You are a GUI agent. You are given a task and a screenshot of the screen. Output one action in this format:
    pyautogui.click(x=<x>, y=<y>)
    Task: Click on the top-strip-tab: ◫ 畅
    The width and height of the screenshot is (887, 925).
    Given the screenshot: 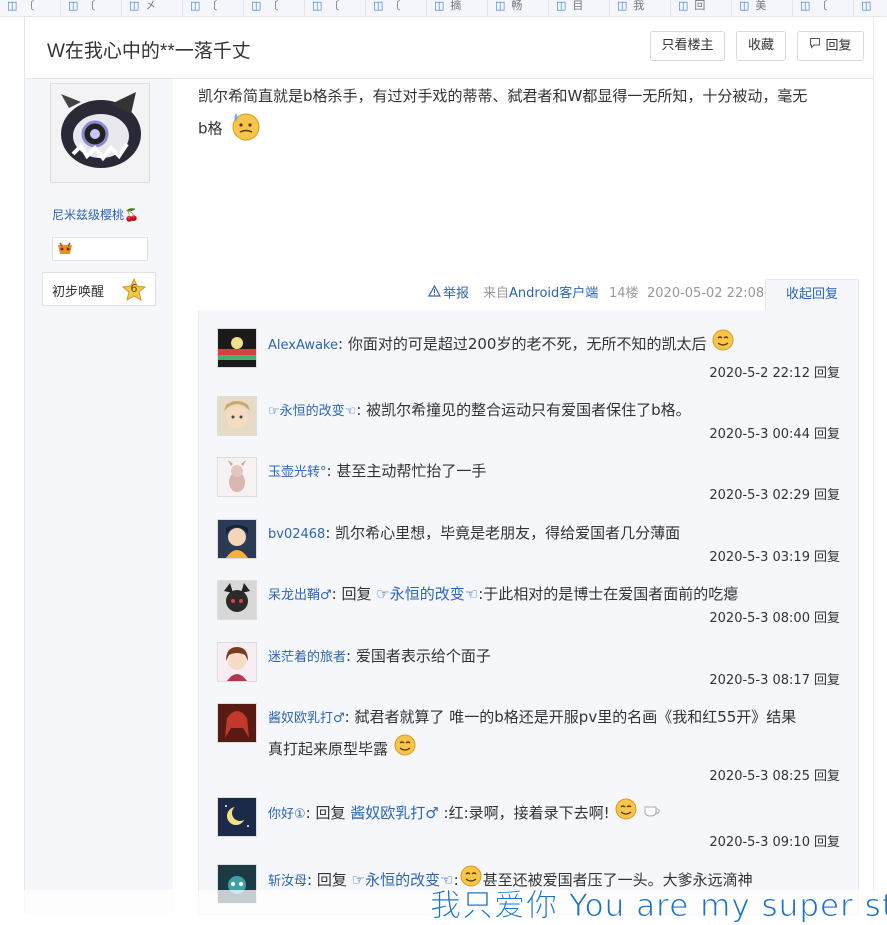 What is the action you would take?
    pyautogui.click(x=519, y=8)
    